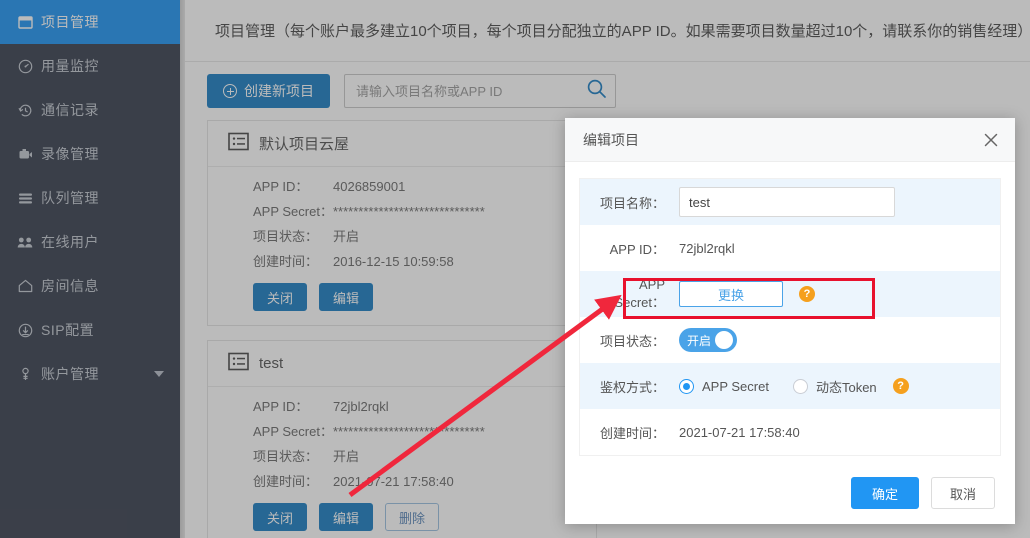  I want to click on cancel-button: 取消, so click(962, 493).